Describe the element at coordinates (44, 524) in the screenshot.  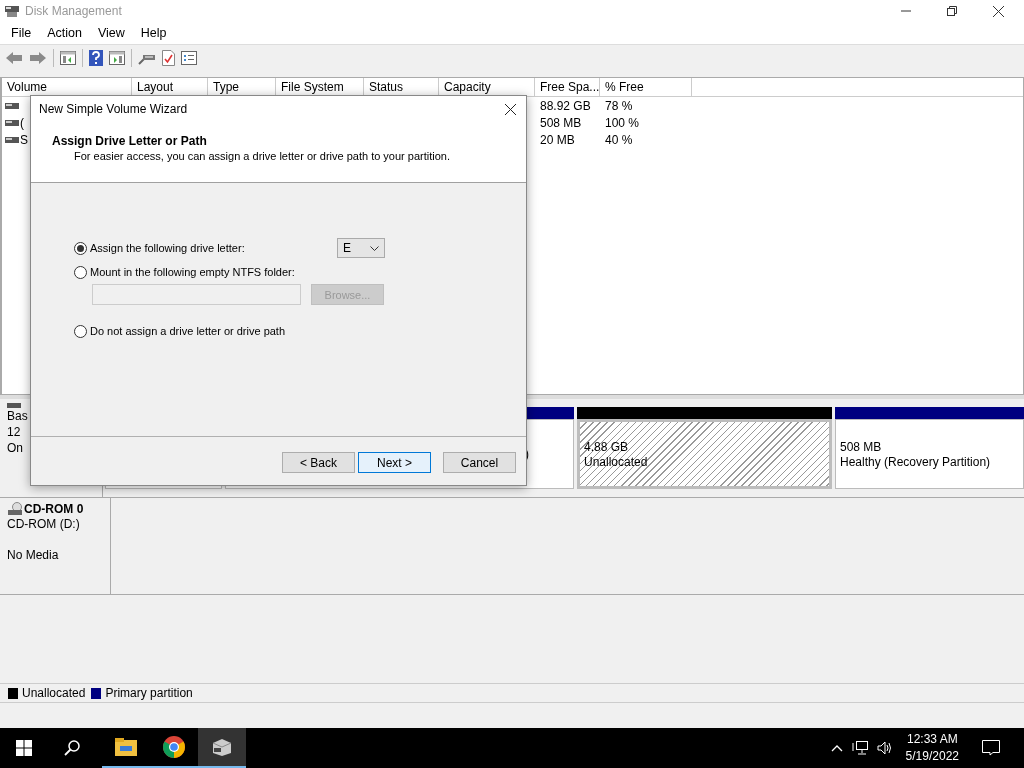
I see `disk-info: CD-ROM (D:)` at that location.